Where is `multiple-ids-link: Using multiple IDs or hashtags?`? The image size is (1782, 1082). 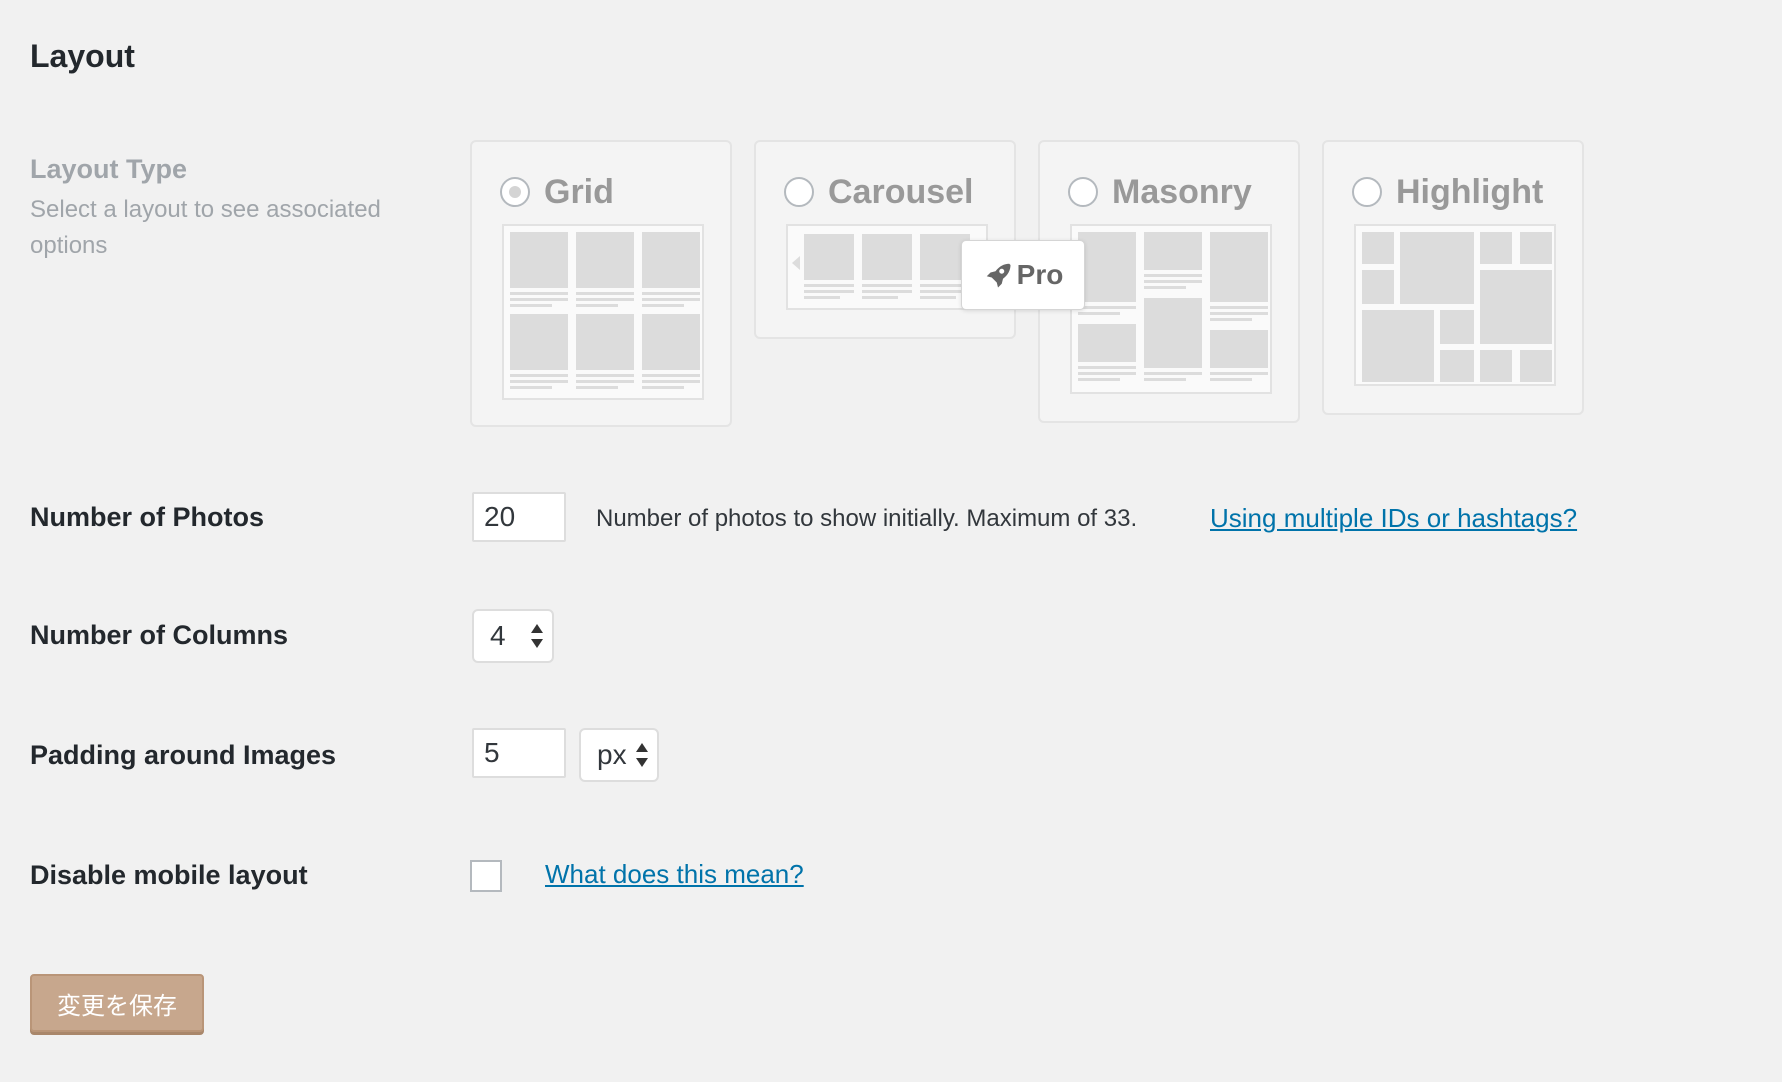 multiple-ids-link: Using multiple IDs or hashtags? is located at coordinates (1393, 518).